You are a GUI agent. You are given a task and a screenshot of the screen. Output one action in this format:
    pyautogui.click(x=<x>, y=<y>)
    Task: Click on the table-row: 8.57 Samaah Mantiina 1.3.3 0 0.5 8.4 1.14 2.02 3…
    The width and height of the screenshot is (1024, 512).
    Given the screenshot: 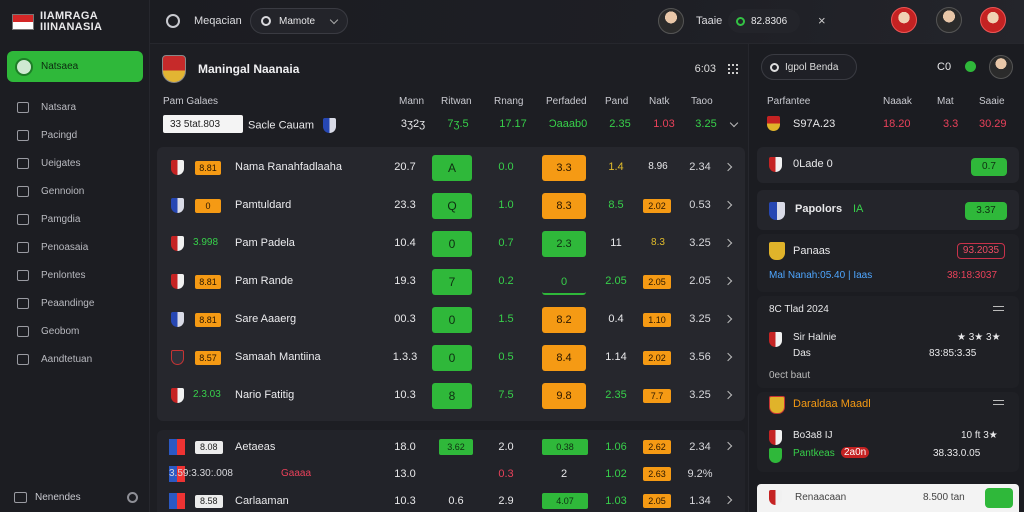 What is the action you would take?
    pyautogui.click(x=451, y=358)
    